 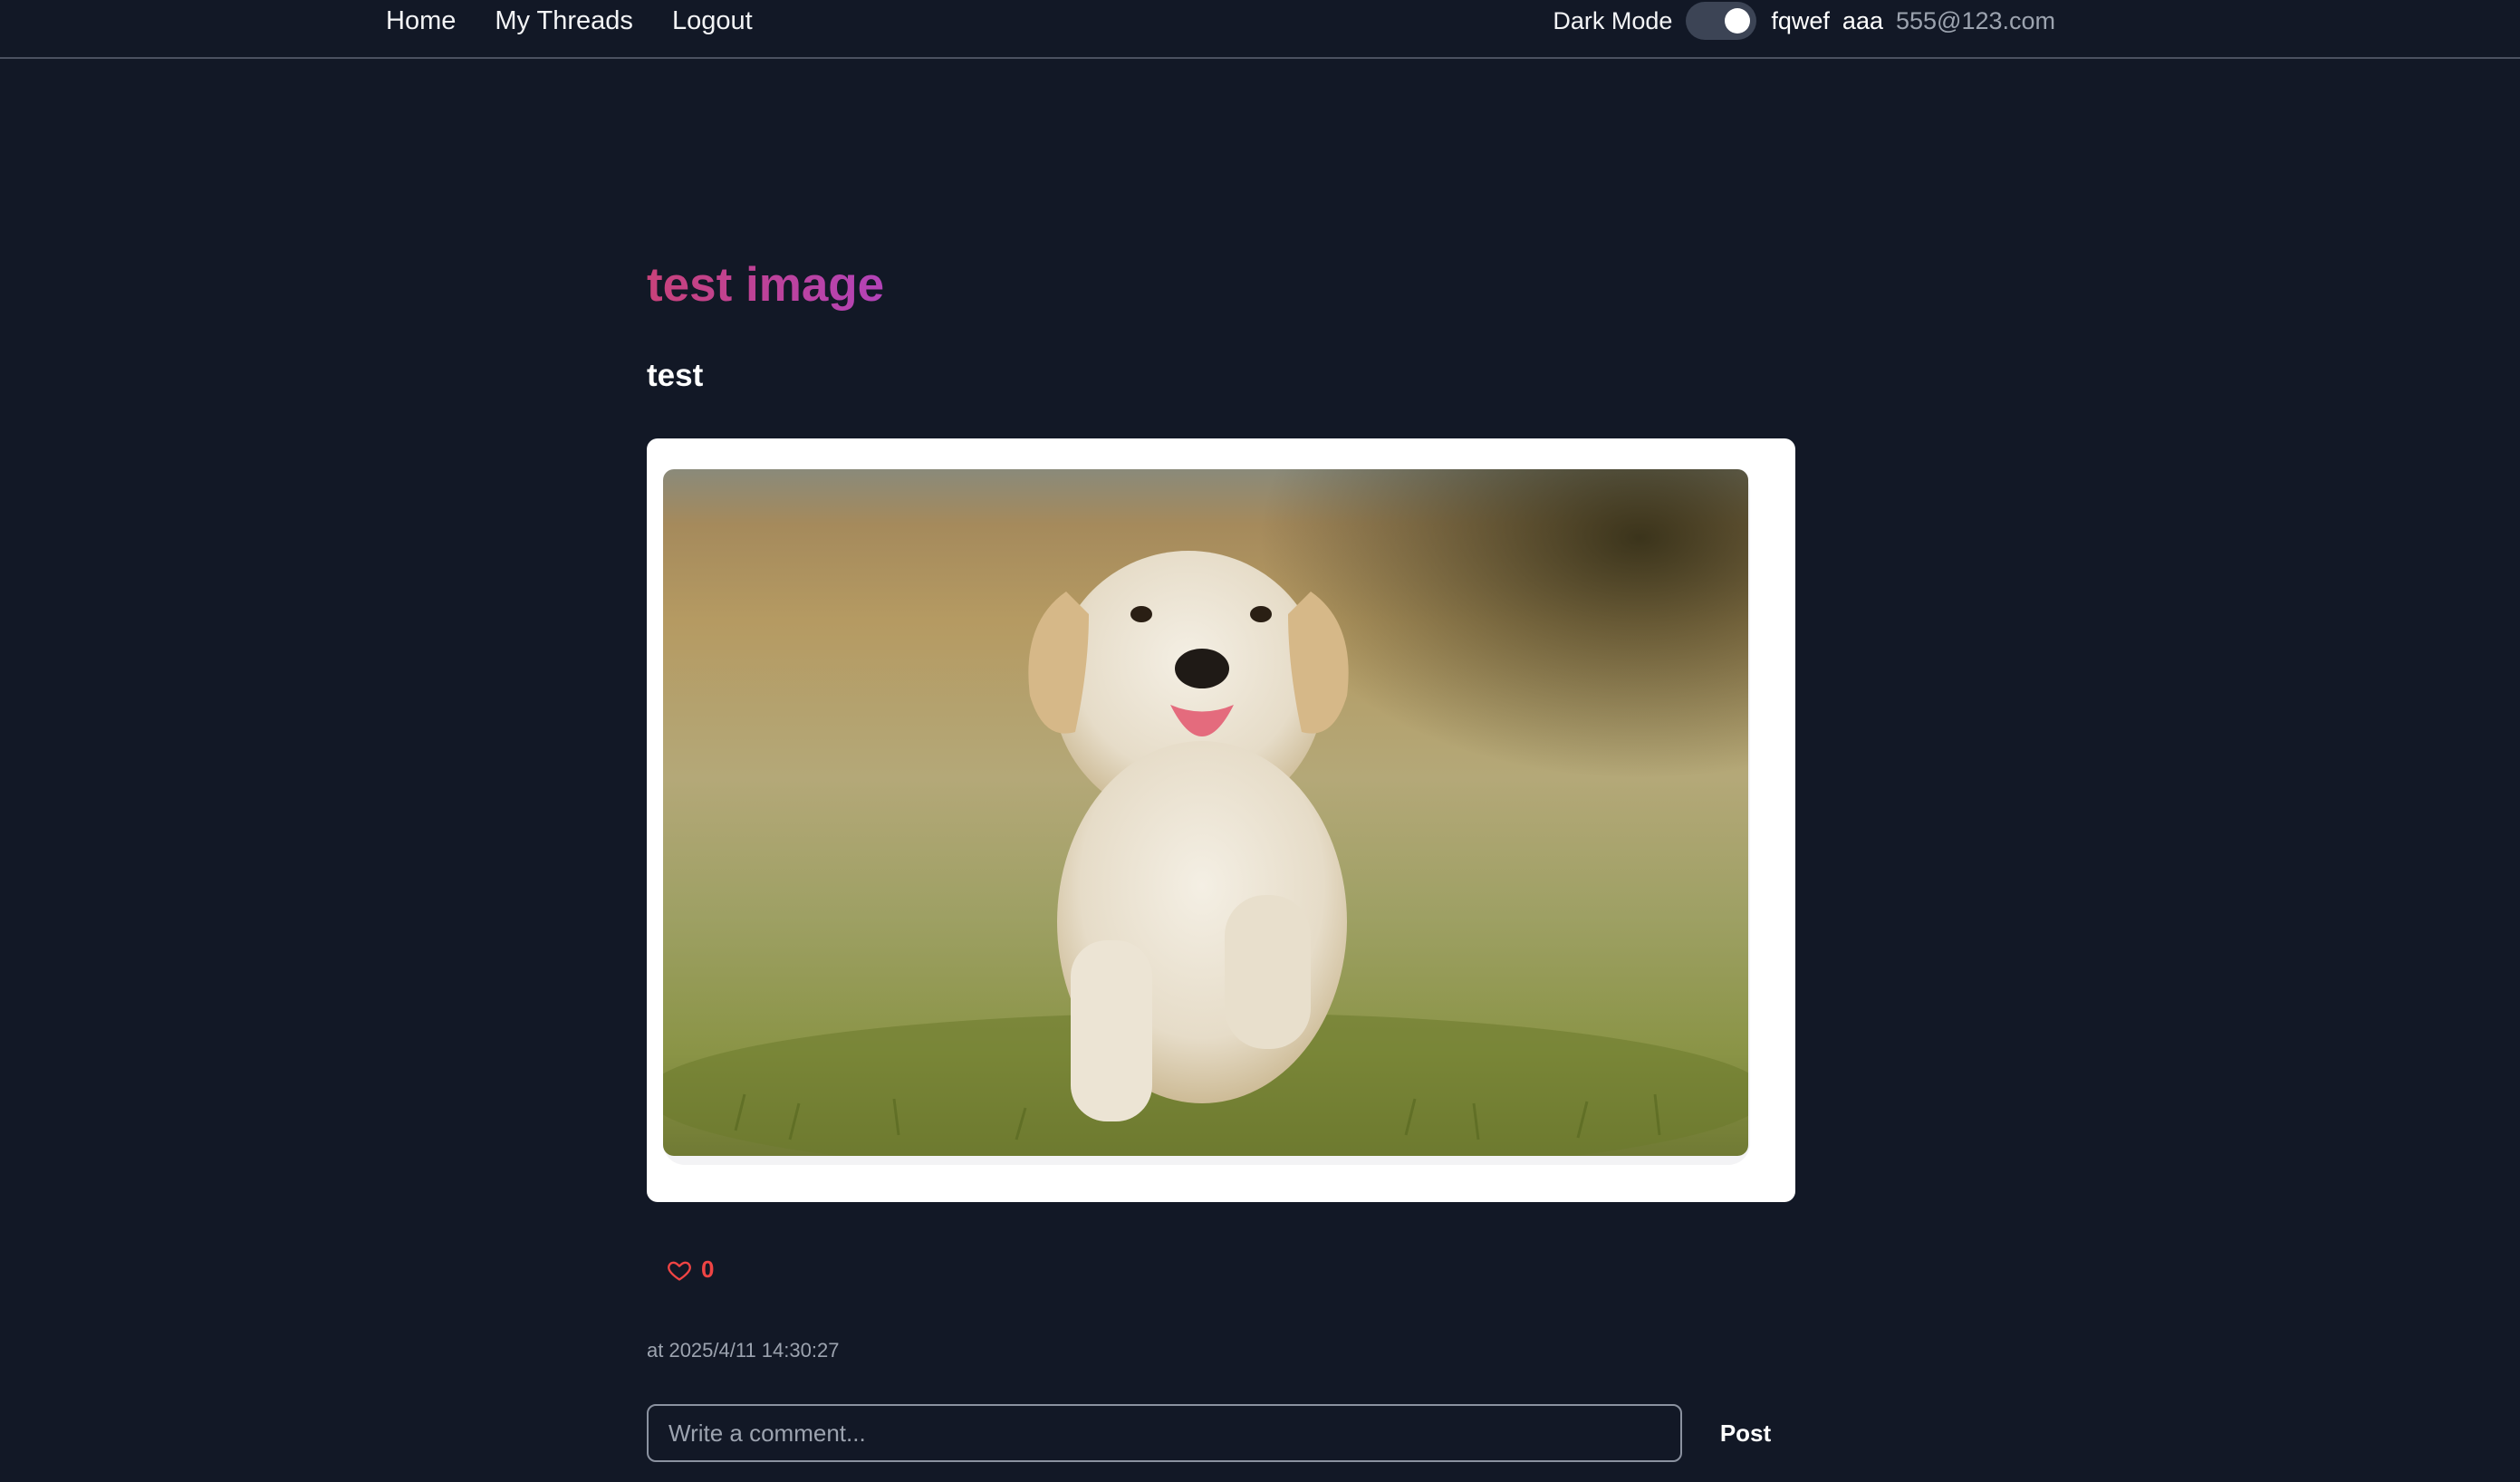 What do you see at coordinates (675, 375) in the screenshot?
I see `thread-body: test` at bounding box center [675, 375].